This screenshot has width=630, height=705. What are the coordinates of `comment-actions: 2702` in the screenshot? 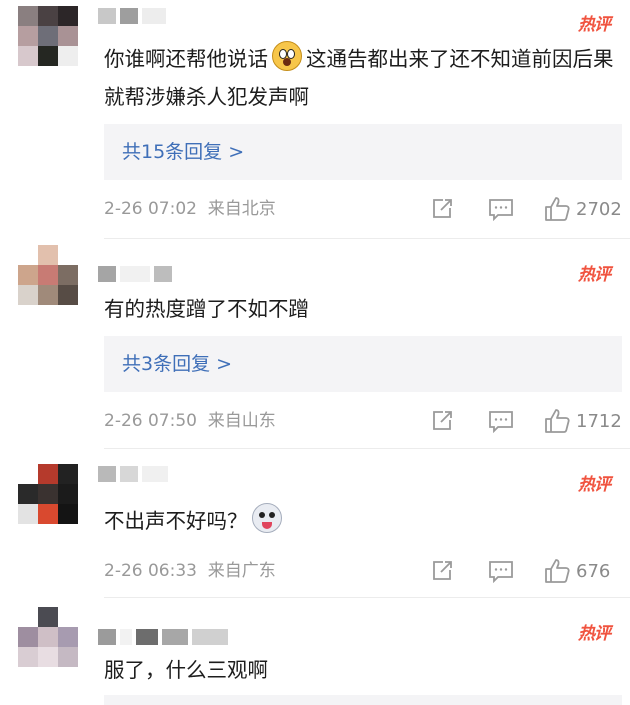 It's located at (526, 209).